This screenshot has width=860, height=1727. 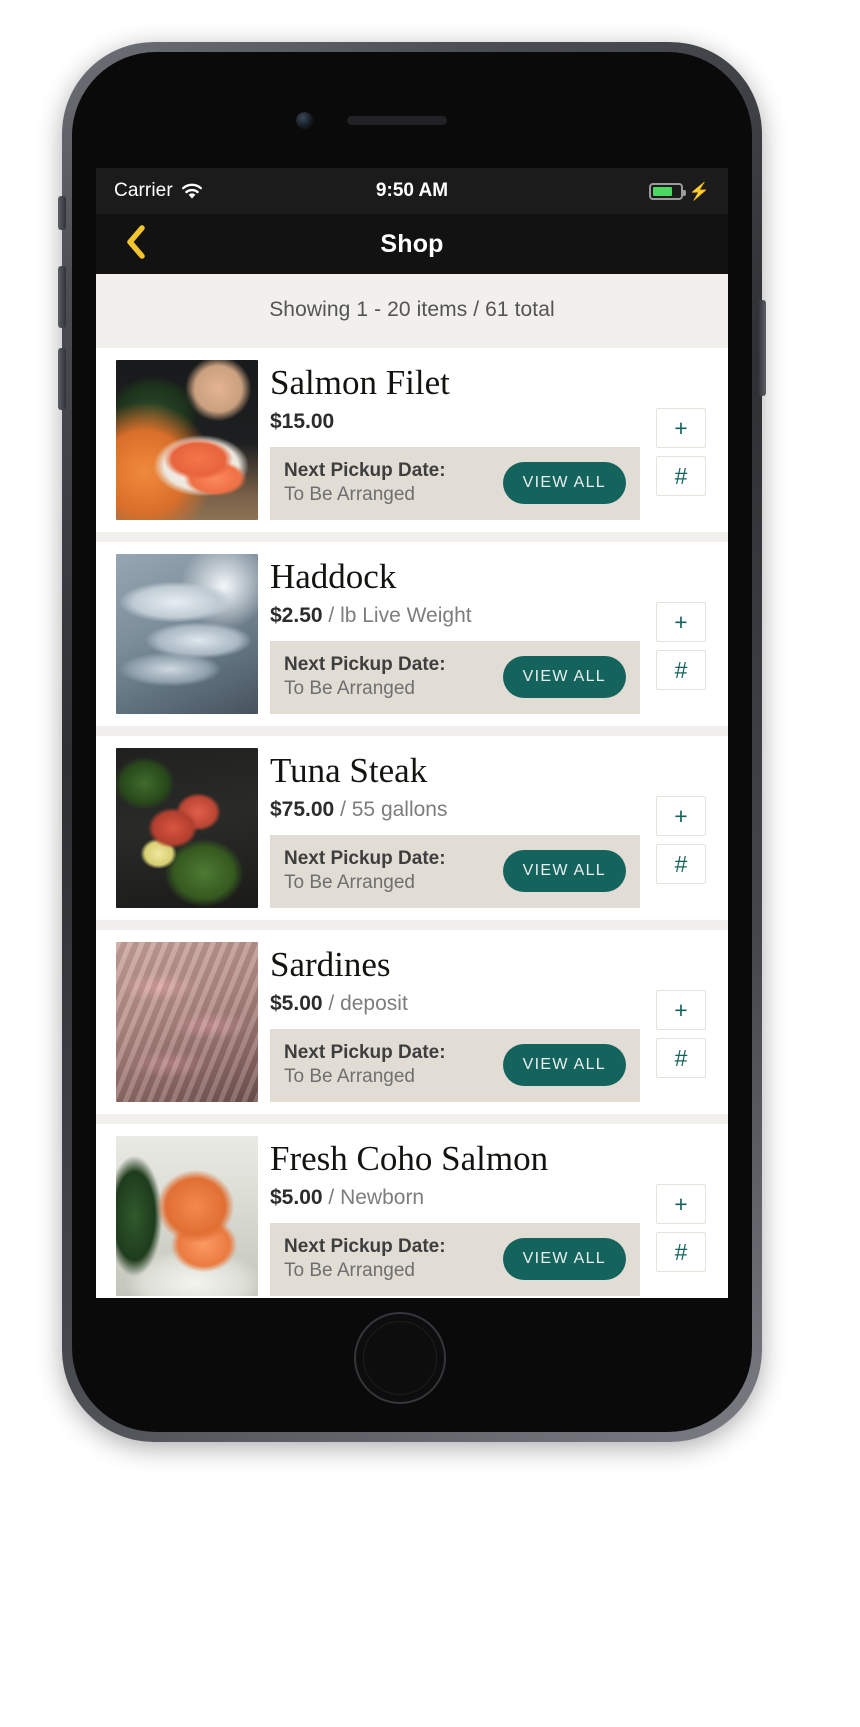 What do you see at coordinates (400, 616) in the screenshot?
I see `product-unit: / lb Live Weight` at bounding box center [400, 616].